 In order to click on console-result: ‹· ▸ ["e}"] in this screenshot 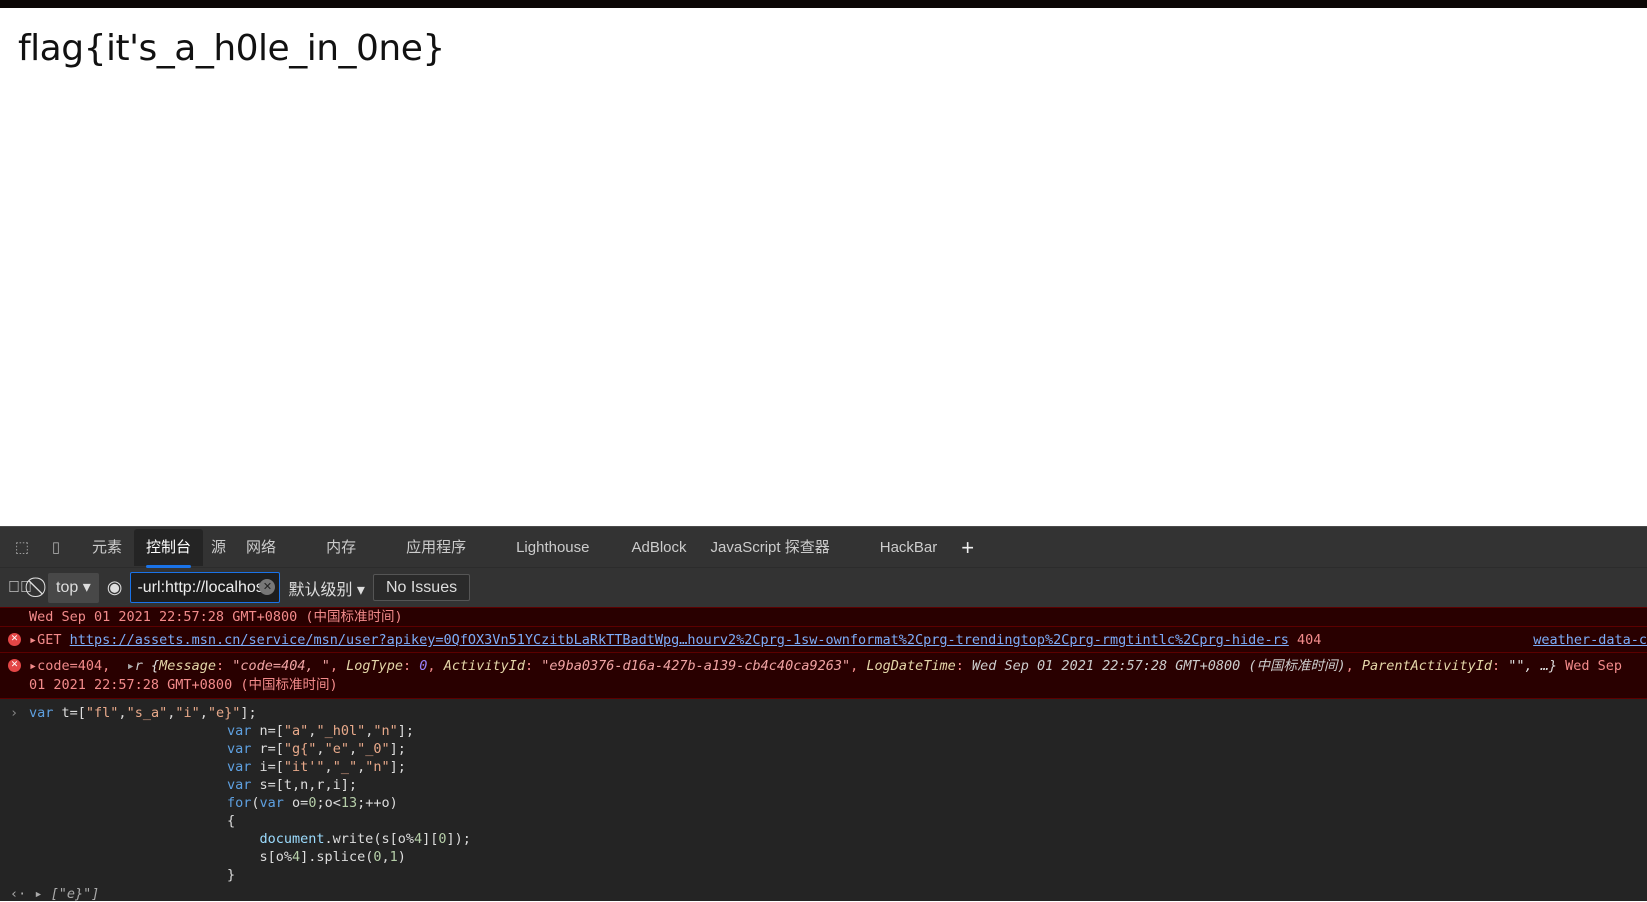, I will do `click(54, 894)`.